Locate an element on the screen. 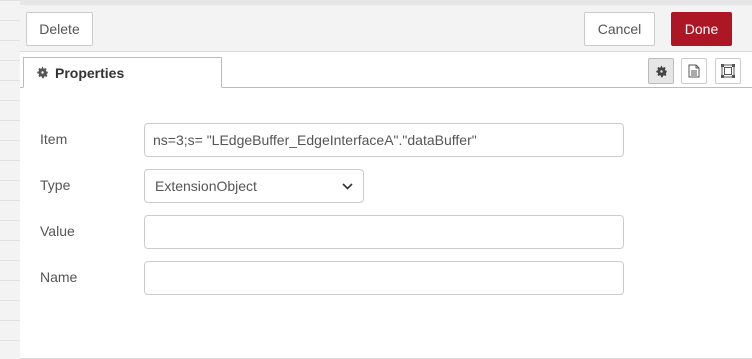 Image resolution: width=752 pixels, height=359 pixels. tab-properties: Properties is located at coordinates (122, 72).